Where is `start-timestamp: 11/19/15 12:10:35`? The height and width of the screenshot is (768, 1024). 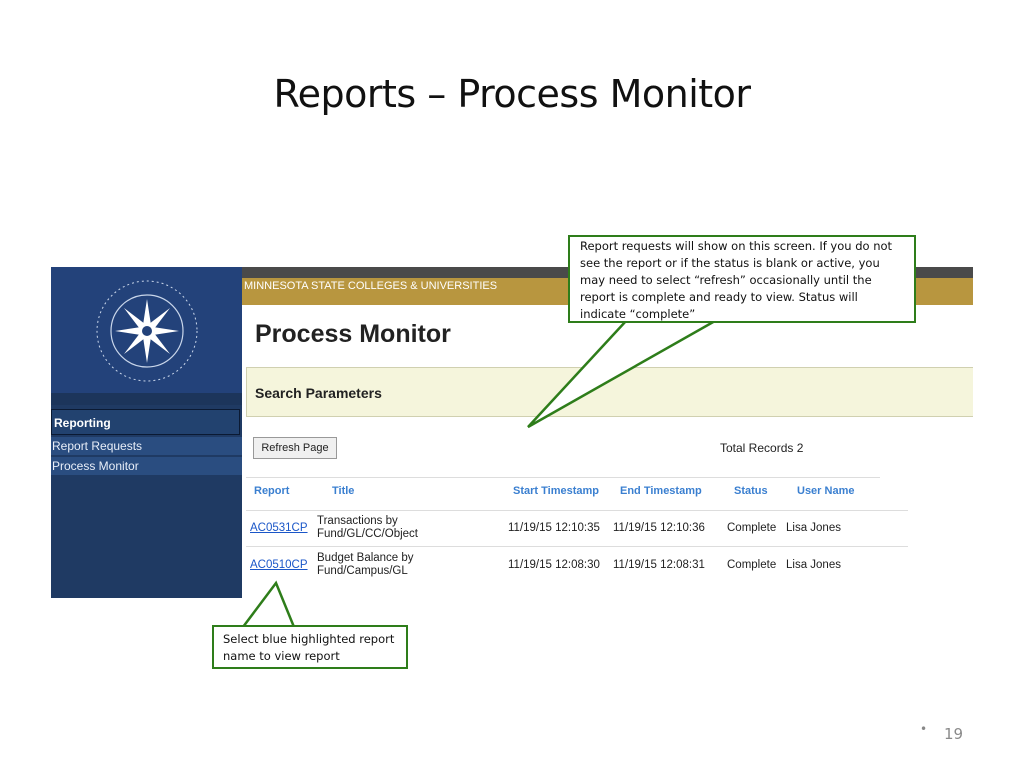
start-timestamp: 11/19/15 12:10:35 is located at coordinates (554, 528).